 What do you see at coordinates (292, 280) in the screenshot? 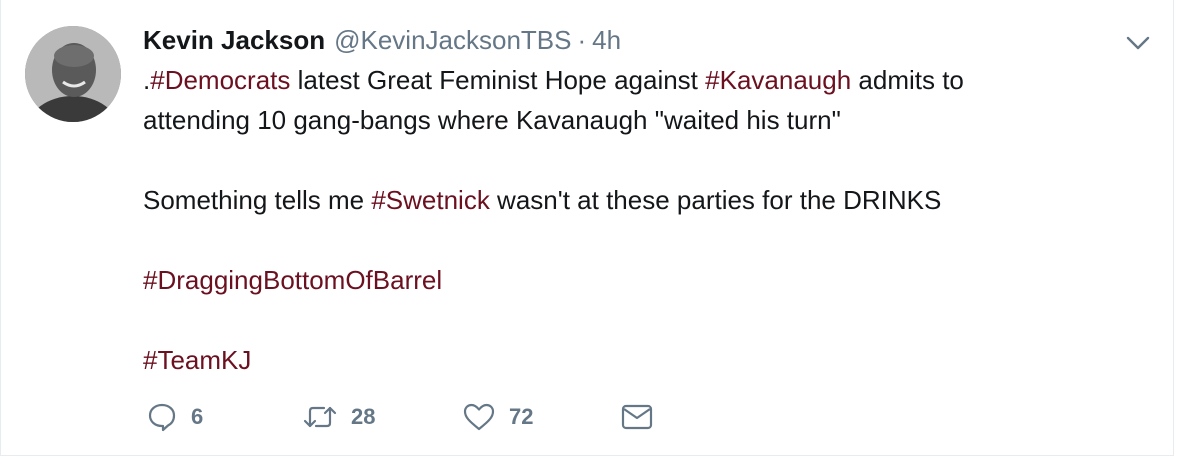
I see `hashtag-link: #DraggingBottomOfBarrel` at bounding box center [292, 280].